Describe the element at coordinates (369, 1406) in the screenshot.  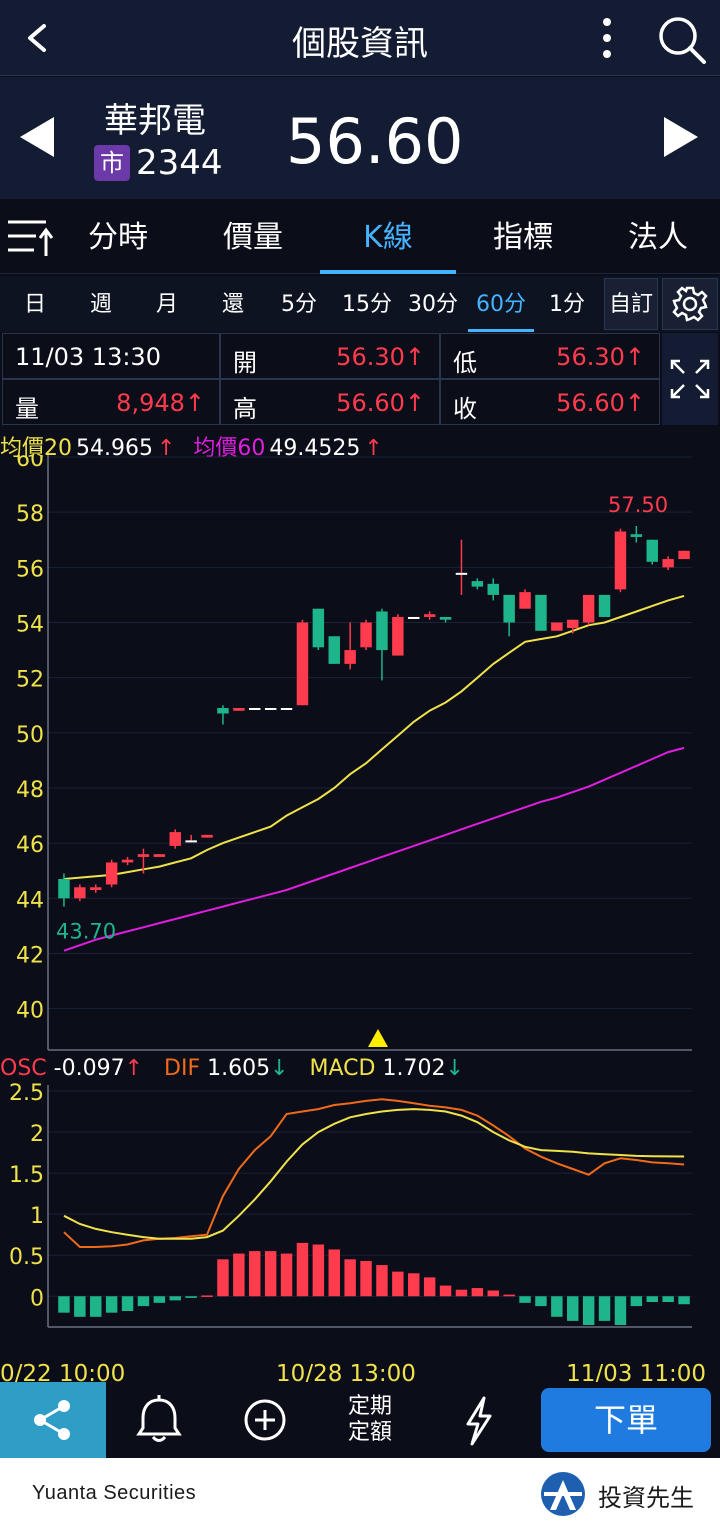
I see `dq-line1: 定期` at that location.